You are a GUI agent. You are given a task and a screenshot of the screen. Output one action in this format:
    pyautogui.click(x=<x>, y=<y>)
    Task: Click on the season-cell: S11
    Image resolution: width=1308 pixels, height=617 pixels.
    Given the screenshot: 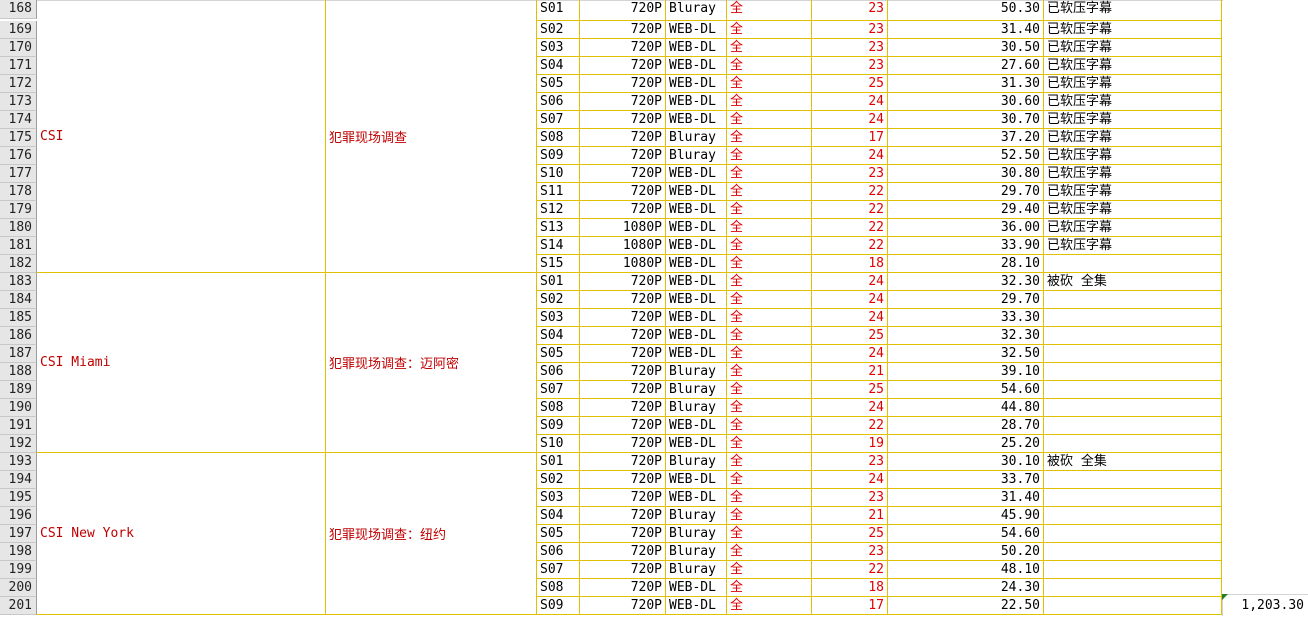 What is the action you would take?
    pyautogui.click(x=558, y=192)
    